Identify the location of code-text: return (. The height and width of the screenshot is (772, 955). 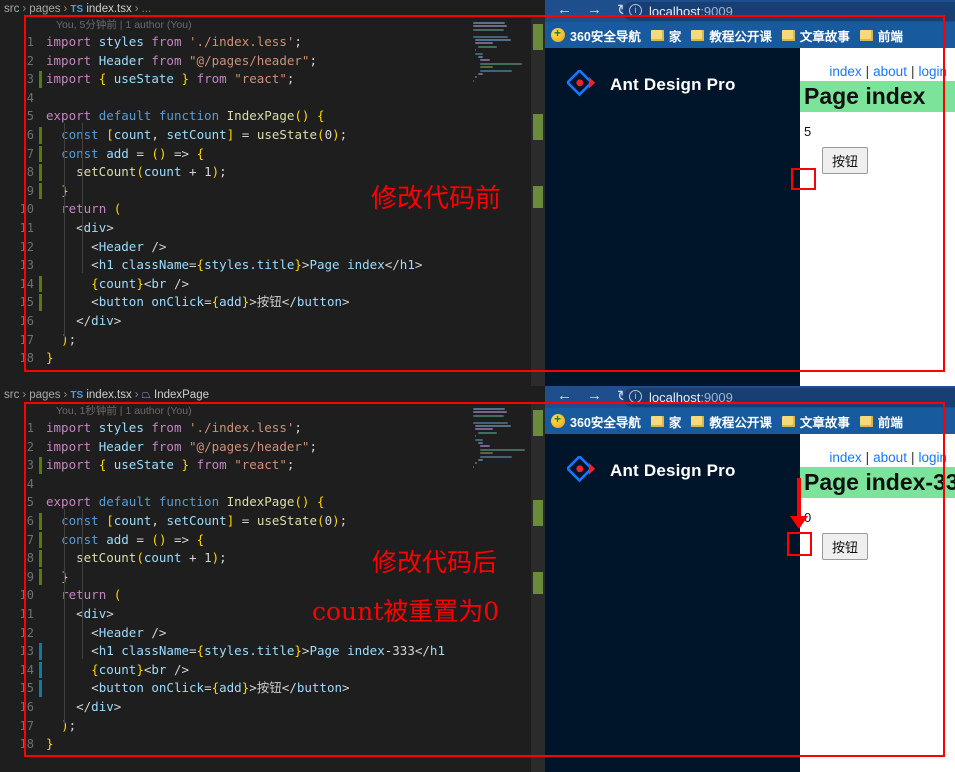
(91, 595).